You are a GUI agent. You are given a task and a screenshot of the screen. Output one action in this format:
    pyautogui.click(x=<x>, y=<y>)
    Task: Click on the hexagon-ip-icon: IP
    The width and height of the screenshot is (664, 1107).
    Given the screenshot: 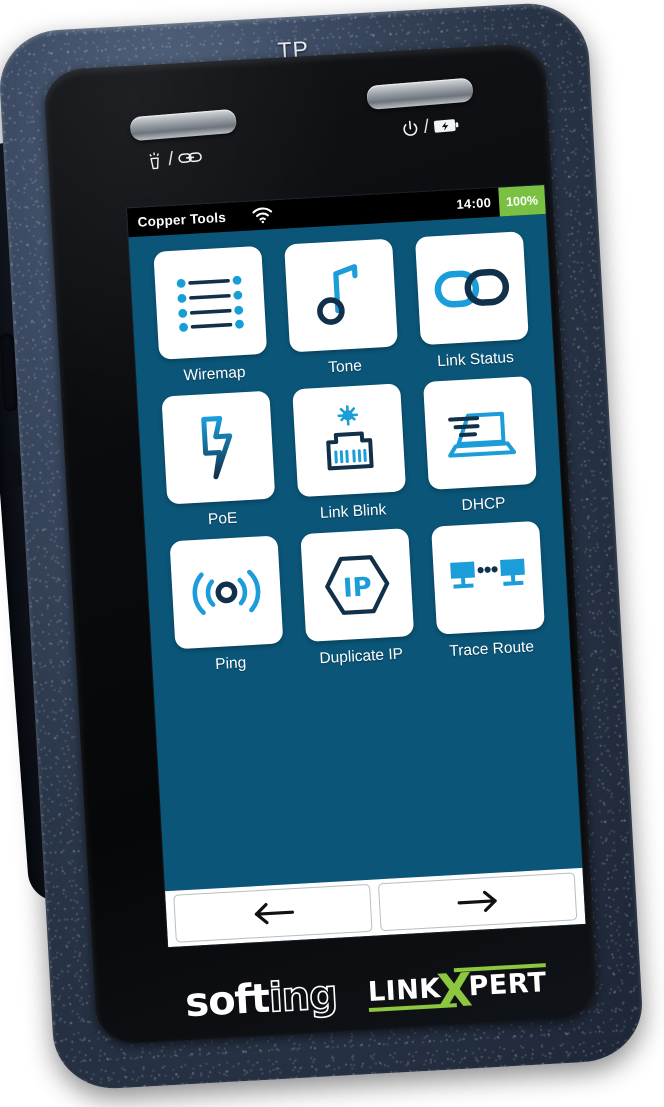 What is the action you would take?
    pyautogui.click(x=357, y=585)
    